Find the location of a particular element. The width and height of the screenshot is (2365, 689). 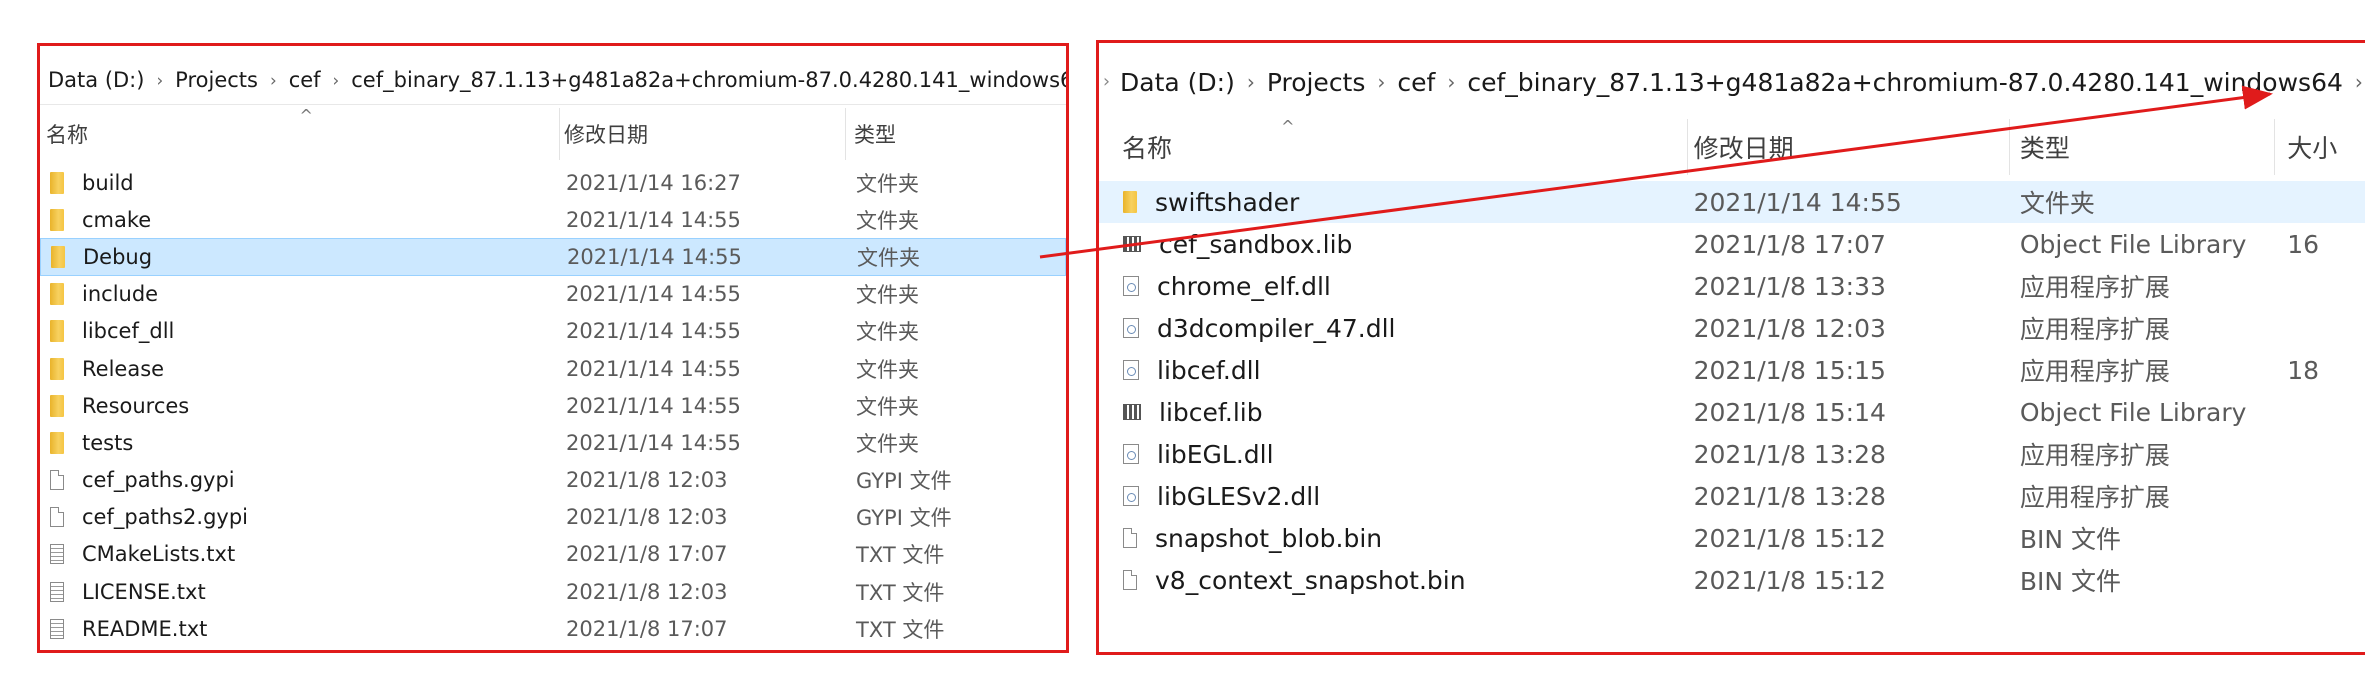

file-name-cell: Debug is located at coordinates (301, 257).